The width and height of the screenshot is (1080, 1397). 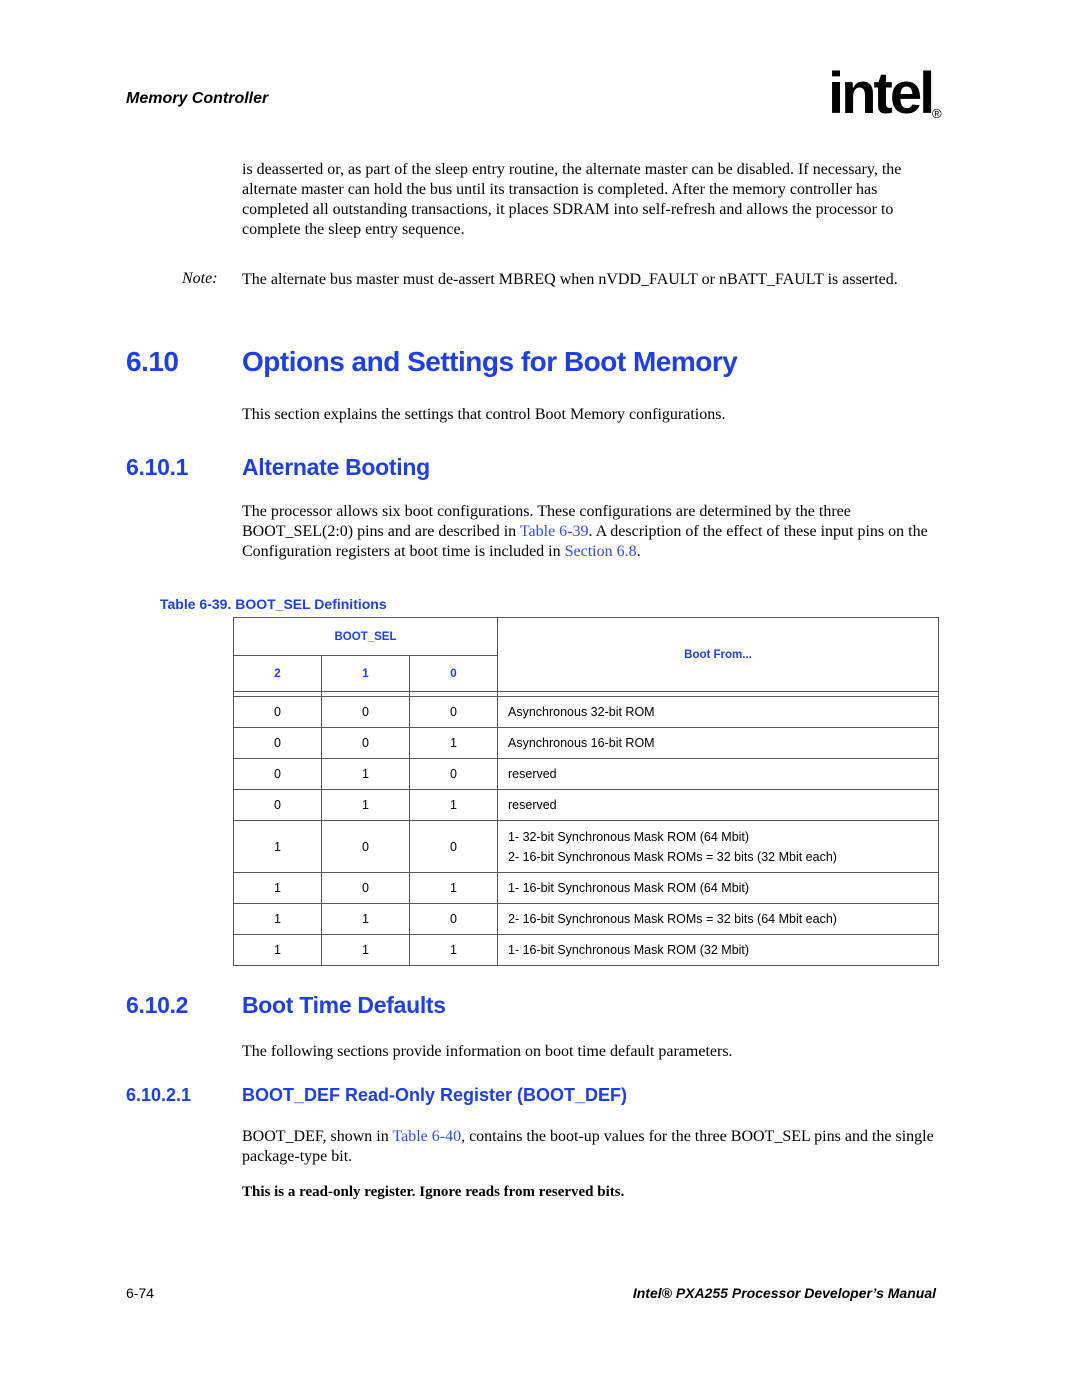 What do you see at coordinates (157, 1005) in the screenshot?
I see `section-number: 6.10.2` at bounding box center [157, 1005].